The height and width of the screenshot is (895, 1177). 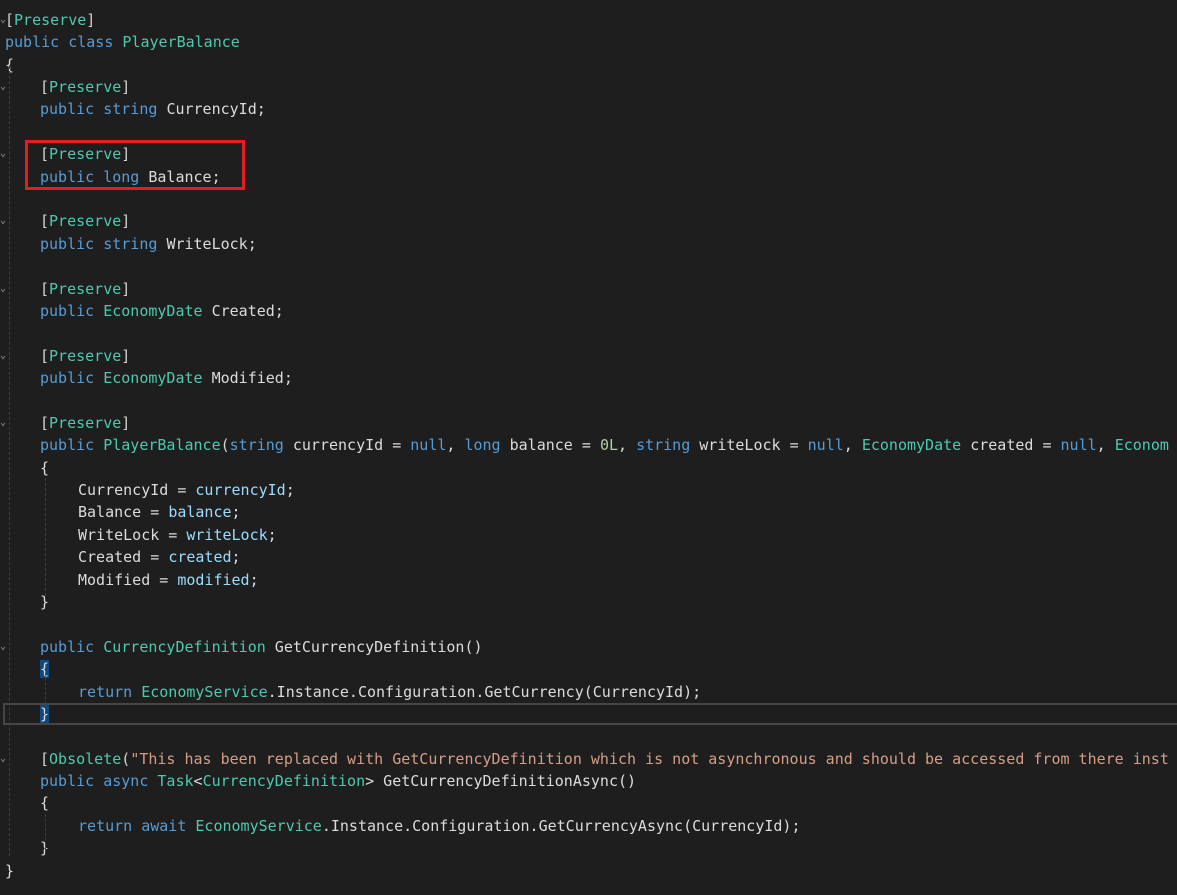 What do you see at coordinates (347, 445) in the screenshot?
I see `code-token: currencyId =` at bounding box center [347, 445].